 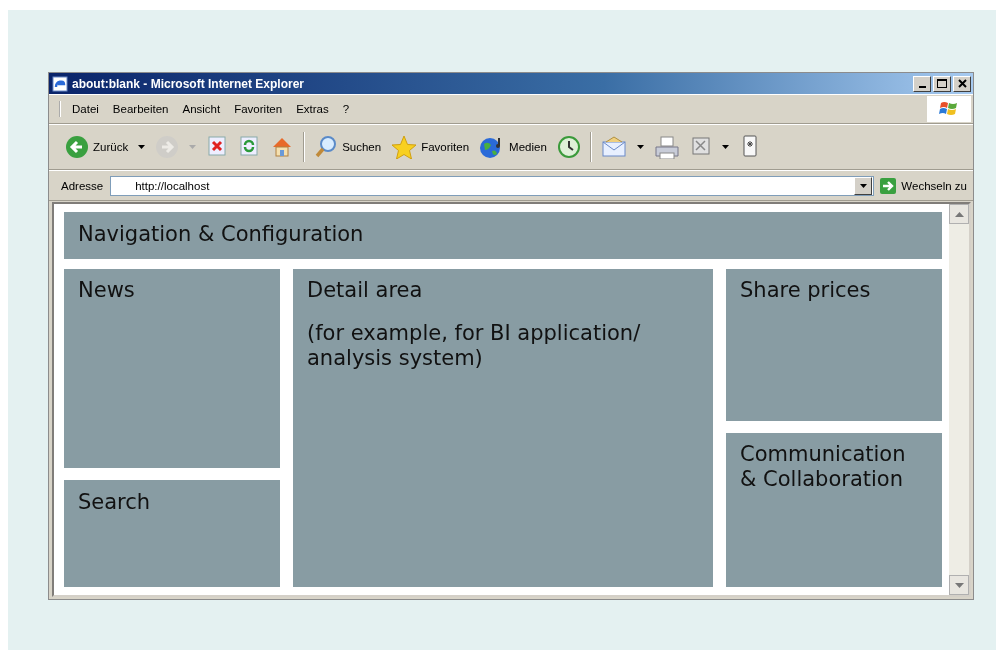 What do you see at coordinates (922, 87) in the screenshot?
I see `minimize-icon` at bounding box center [922, 87].